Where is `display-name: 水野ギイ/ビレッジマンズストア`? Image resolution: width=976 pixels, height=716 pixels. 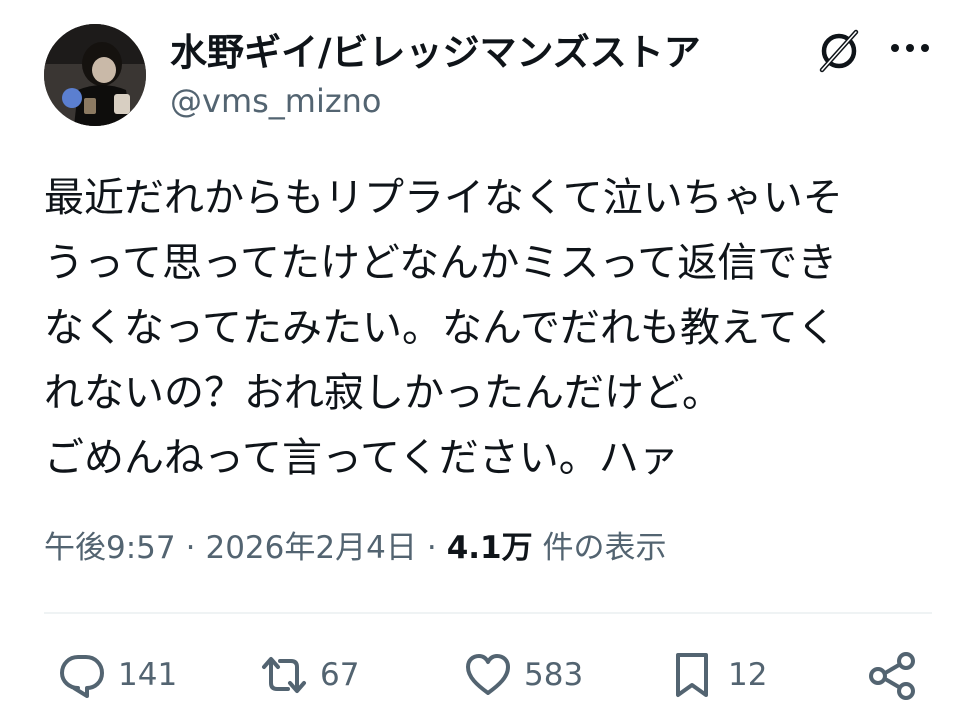
display-name: 水野ギイ/ビレッジマンズストア is located at coordinates (435, 49).